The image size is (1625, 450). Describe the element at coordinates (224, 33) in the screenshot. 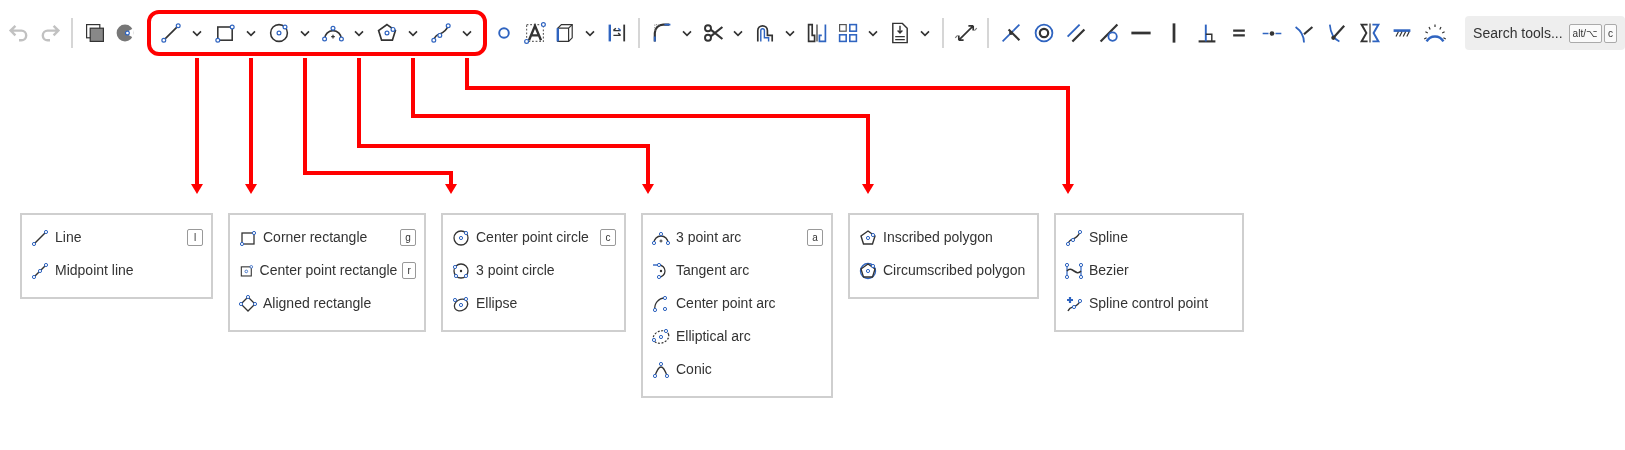

I see `rectangle-icon` at that location.